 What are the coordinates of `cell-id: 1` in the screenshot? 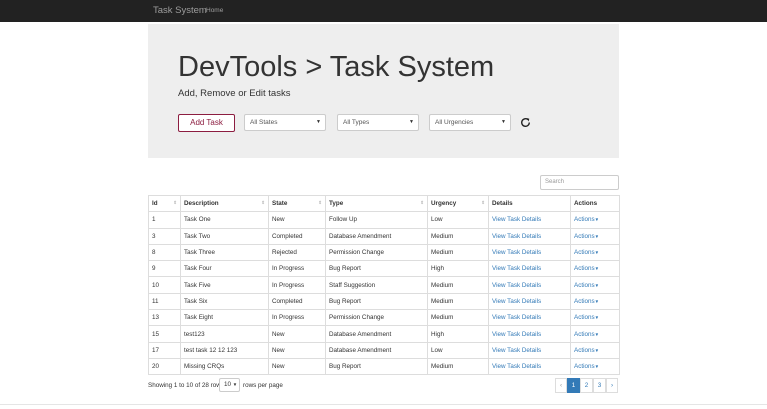 It's located at (164, 220).